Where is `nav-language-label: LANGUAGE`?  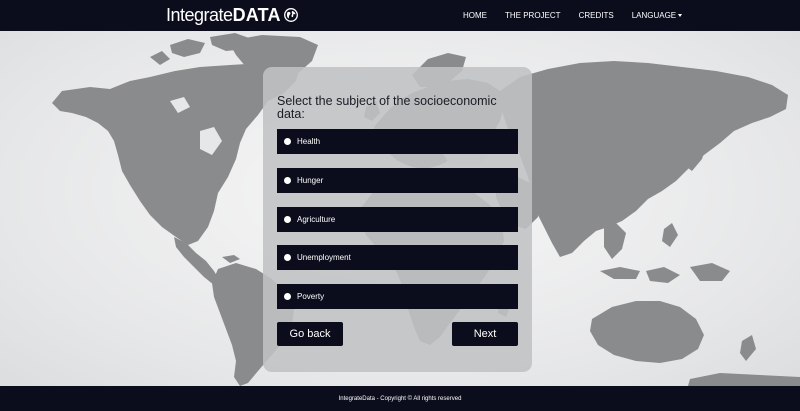 nav-language-label: LANGUAGE is located at coordinates (654, 15).